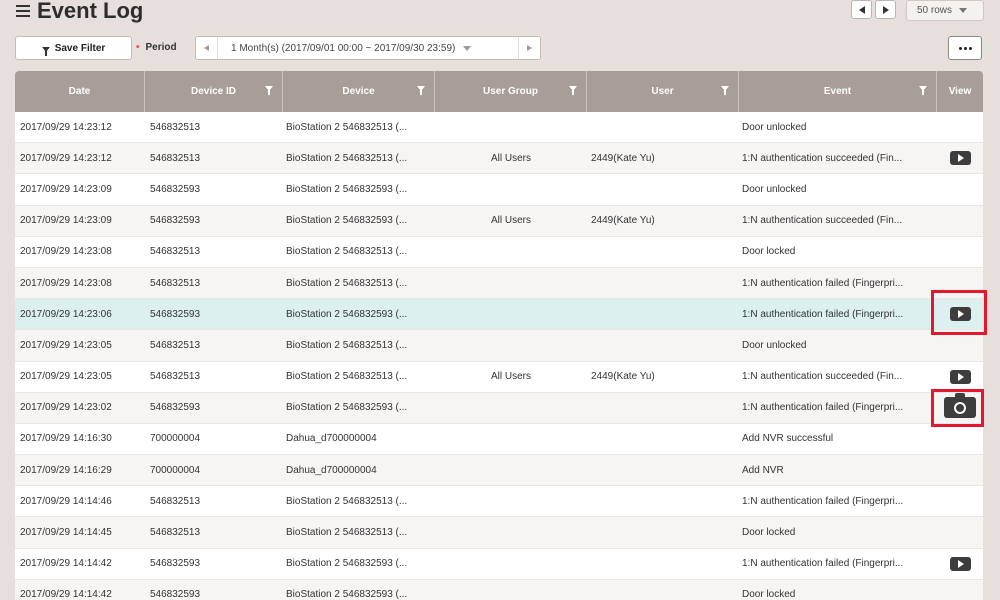 Image resolution: width=1000 pixels, height=600 pixels. I want to click on chevron-left-icon, so click(861, 9).